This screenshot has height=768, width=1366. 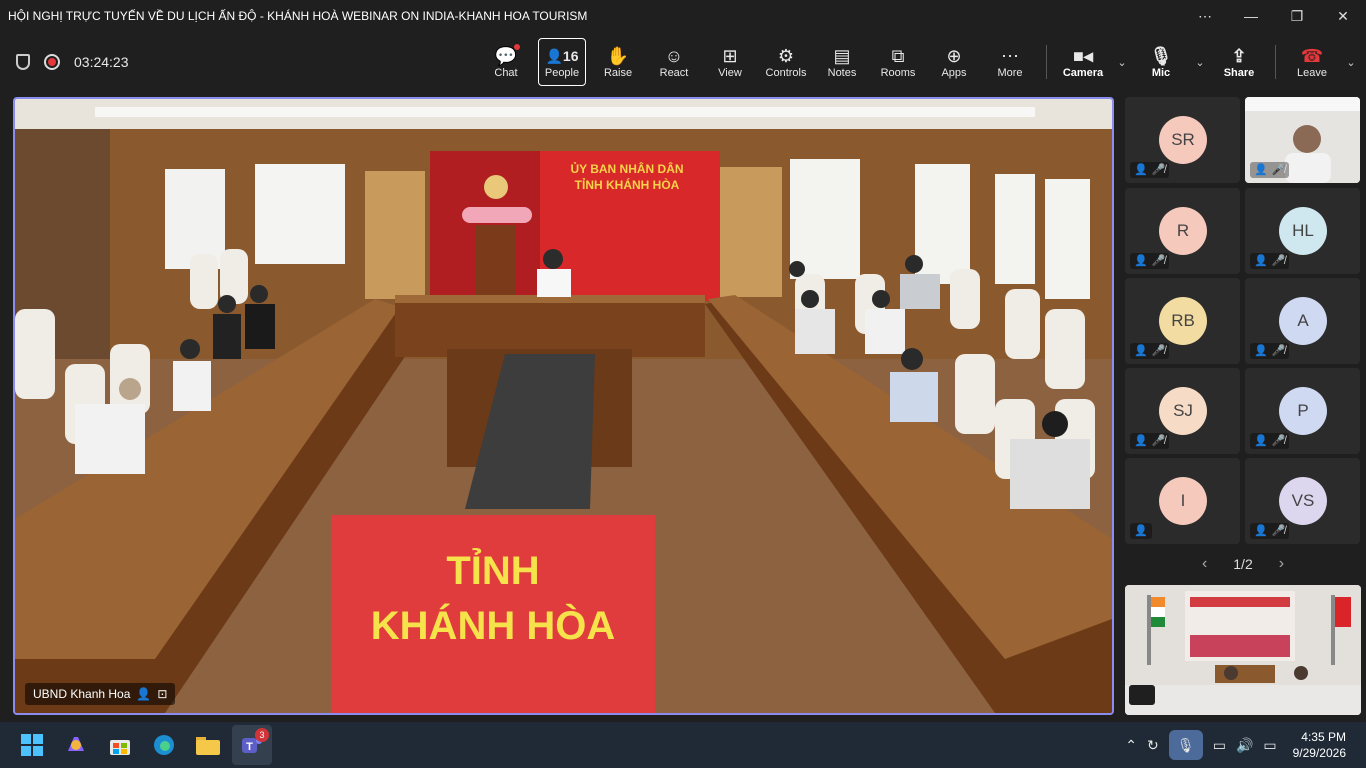 What do you see at coordinates (1205, 16) in the screenshot?
I see `more-options-icon: ⋯` at bounding box center [1205, 16].